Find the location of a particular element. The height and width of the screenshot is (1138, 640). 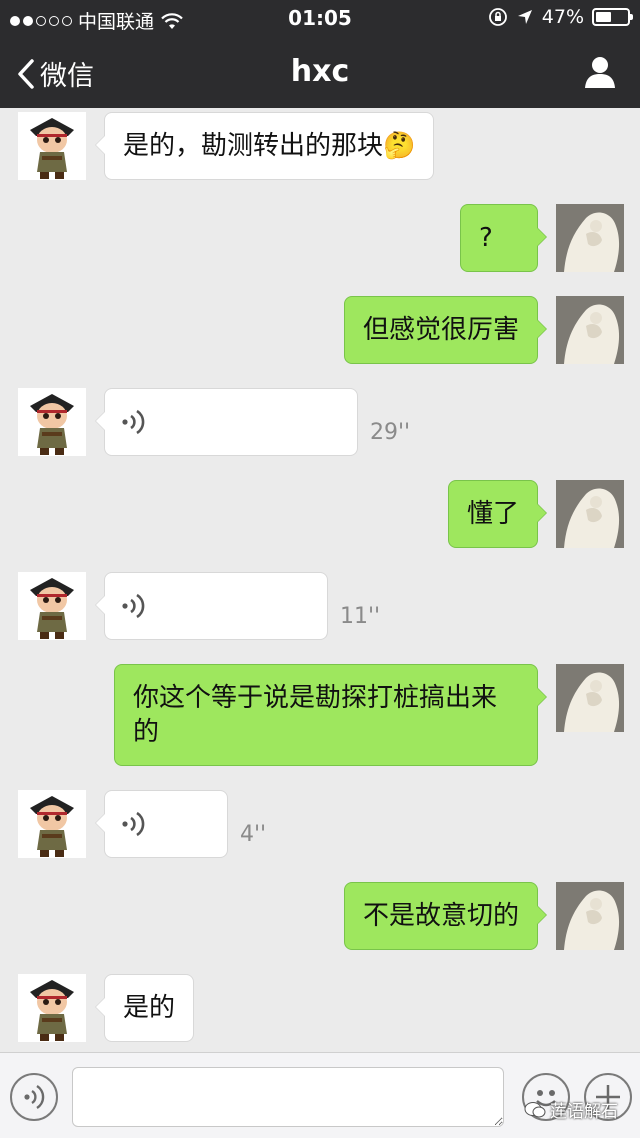

voice-duration: 29'' is located at coordinates (390, 432).